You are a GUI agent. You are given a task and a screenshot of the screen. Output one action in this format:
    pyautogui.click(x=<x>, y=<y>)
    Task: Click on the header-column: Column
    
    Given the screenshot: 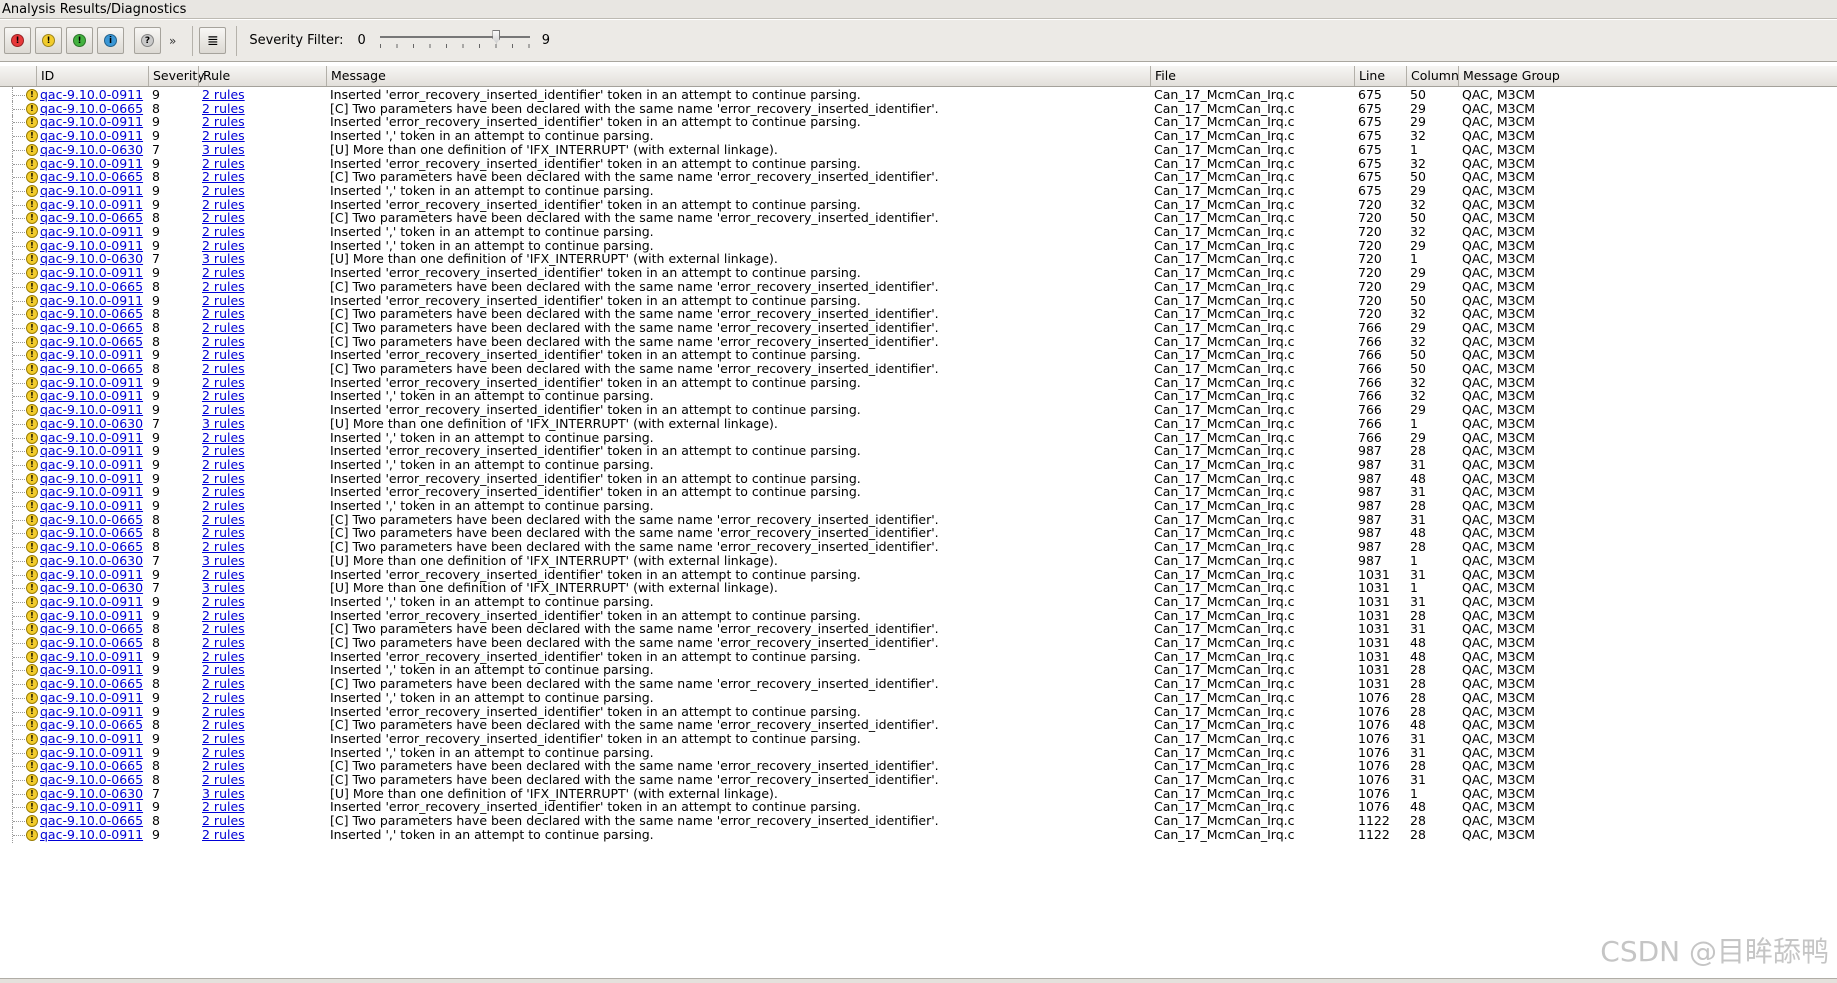 What is the action you would take?
    pyautogui.click(x=1432, y=76)
    